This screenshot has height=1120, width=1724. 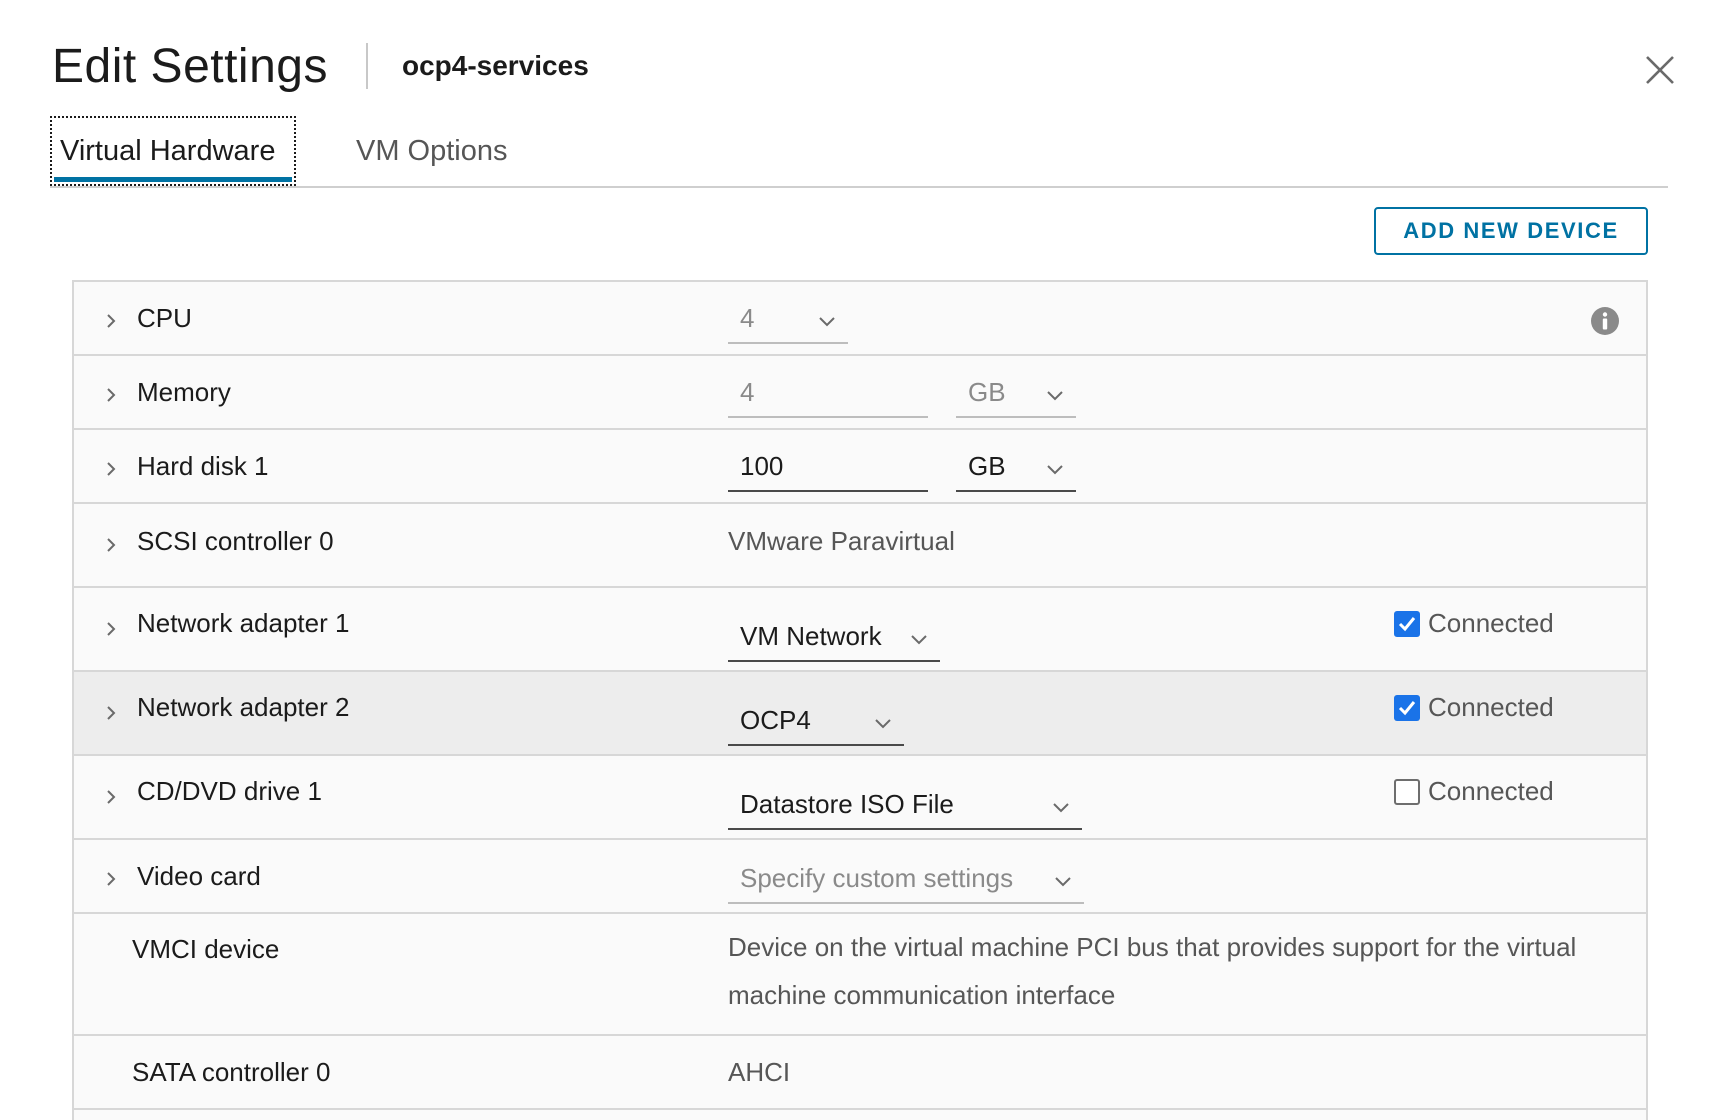 I want to click on close-button, so click(x=1660, y=70).